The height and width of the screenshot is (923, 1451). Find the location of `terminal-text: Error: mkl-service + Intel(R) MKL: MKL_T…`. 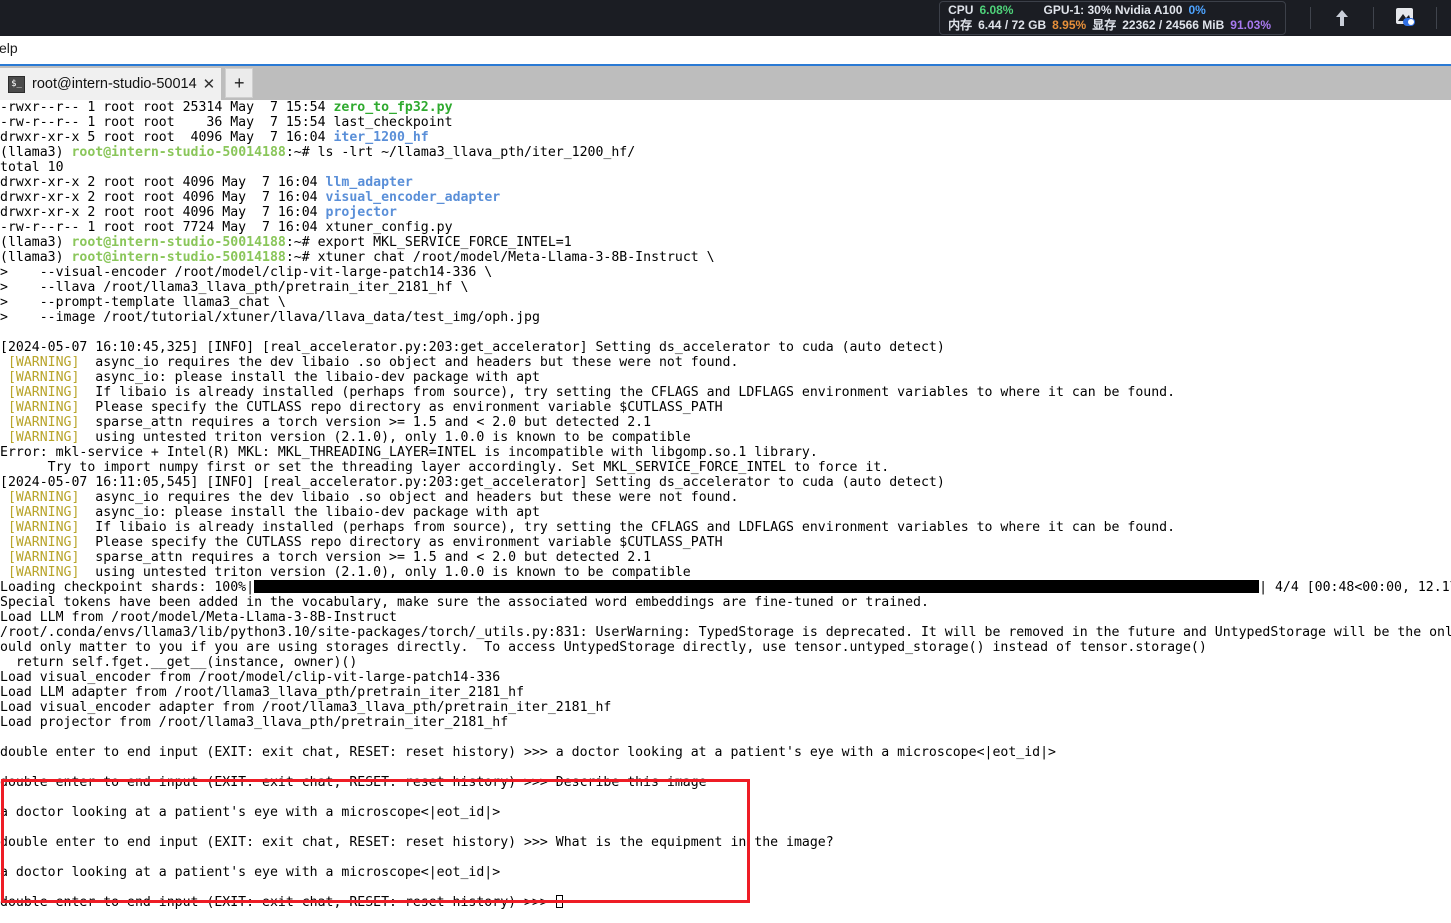

terminal-text: Error: mkl-service + Intel(R) MKL: MKL_T… is located at coordinates (409, 452).